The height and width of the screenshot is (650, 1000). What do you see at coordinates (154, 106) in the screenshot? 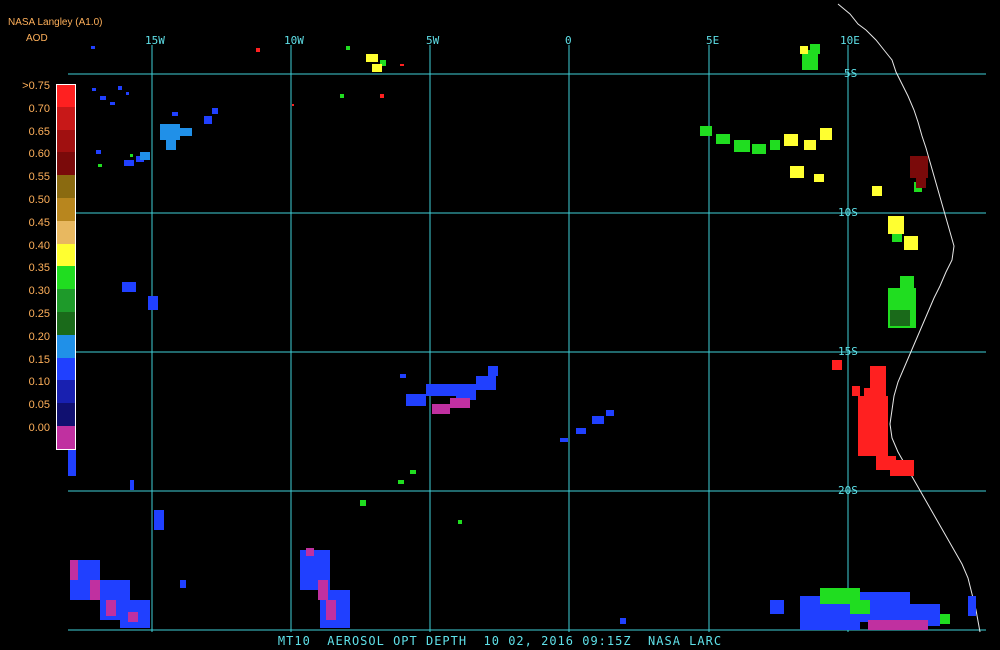
I see `aod-patch-nw` at bounding box center [154, 106].